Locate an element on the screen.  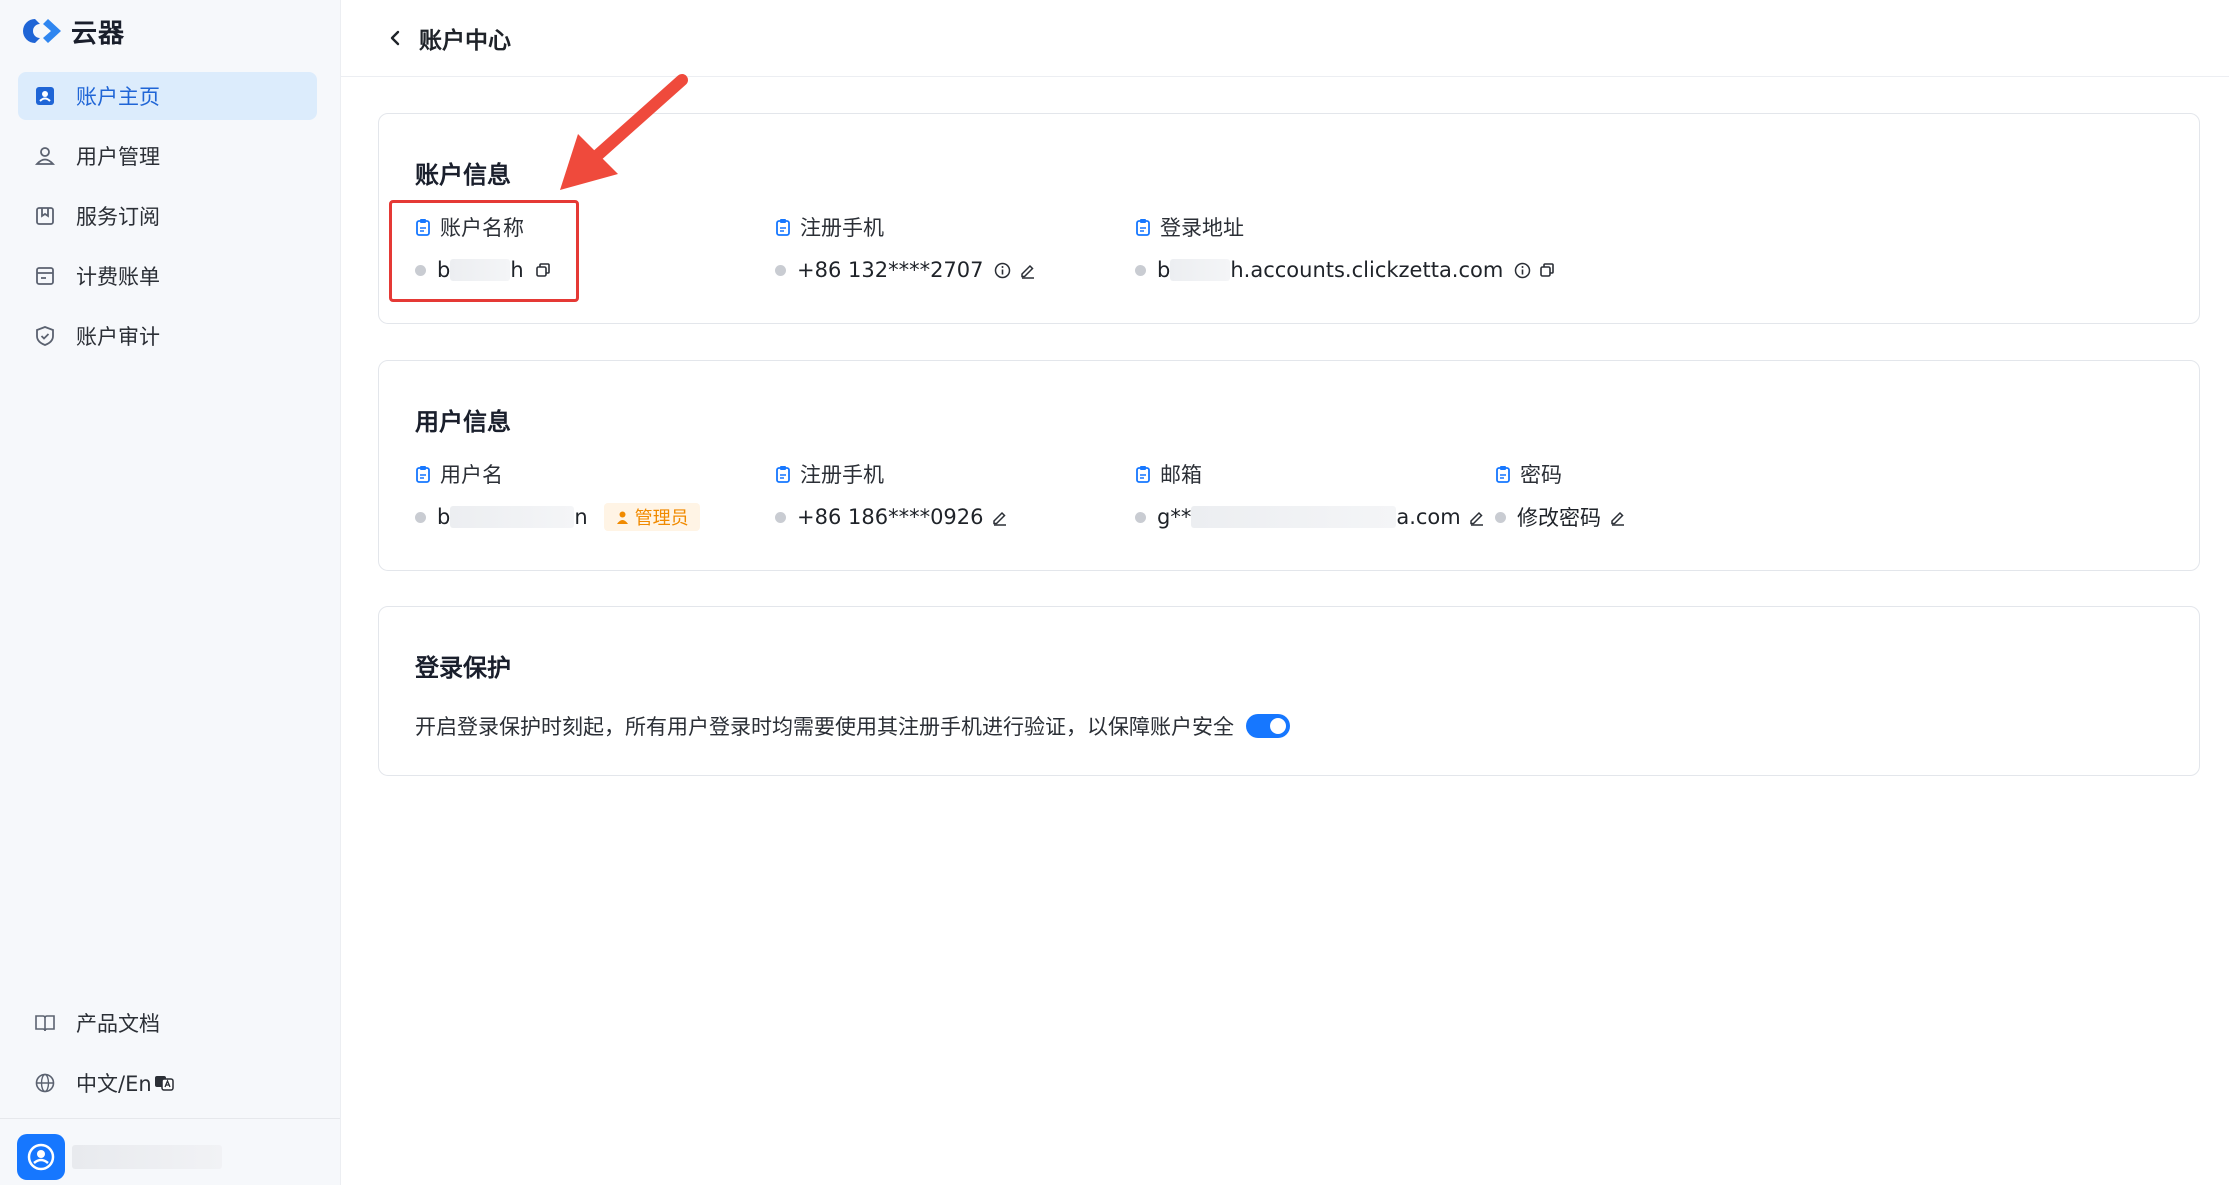
user-phone-value: +86 186****0926 is located at coordinates (890, 517).